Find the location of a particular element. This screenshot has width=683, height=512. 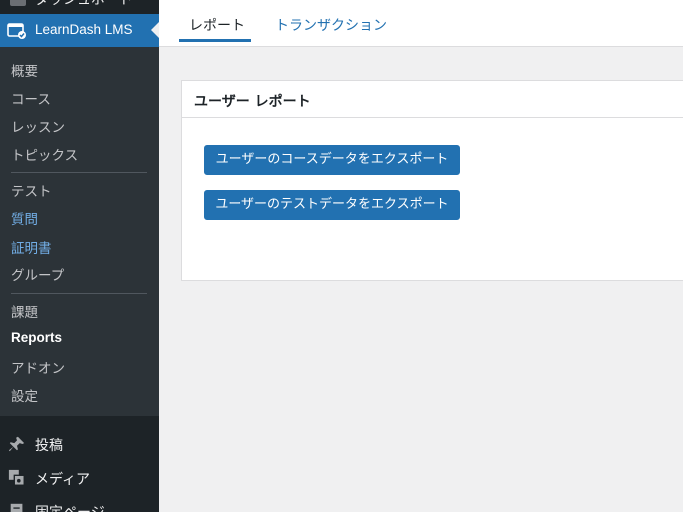

sidebar-item-pages: 固定ページ is located at coordinates (79, 504).